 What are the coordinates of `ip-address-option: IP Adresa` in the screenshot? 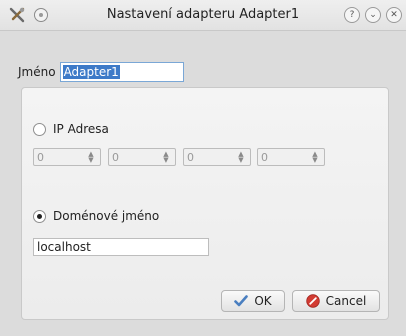 It's located at (71, 129).